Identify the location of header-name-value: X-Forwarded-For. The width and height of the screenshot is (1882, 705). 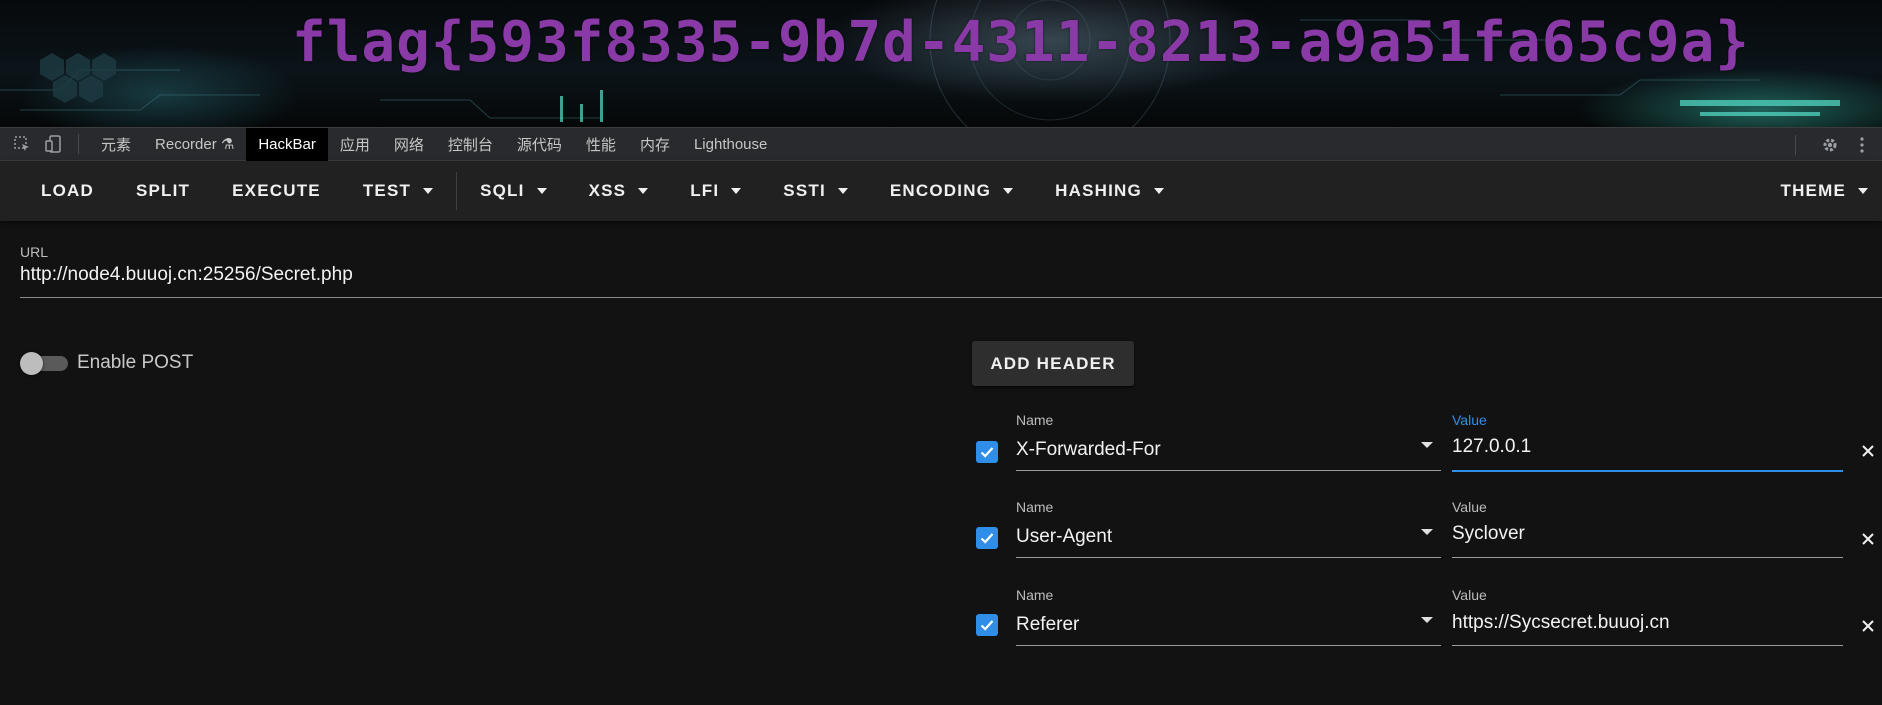
(1088, 449).